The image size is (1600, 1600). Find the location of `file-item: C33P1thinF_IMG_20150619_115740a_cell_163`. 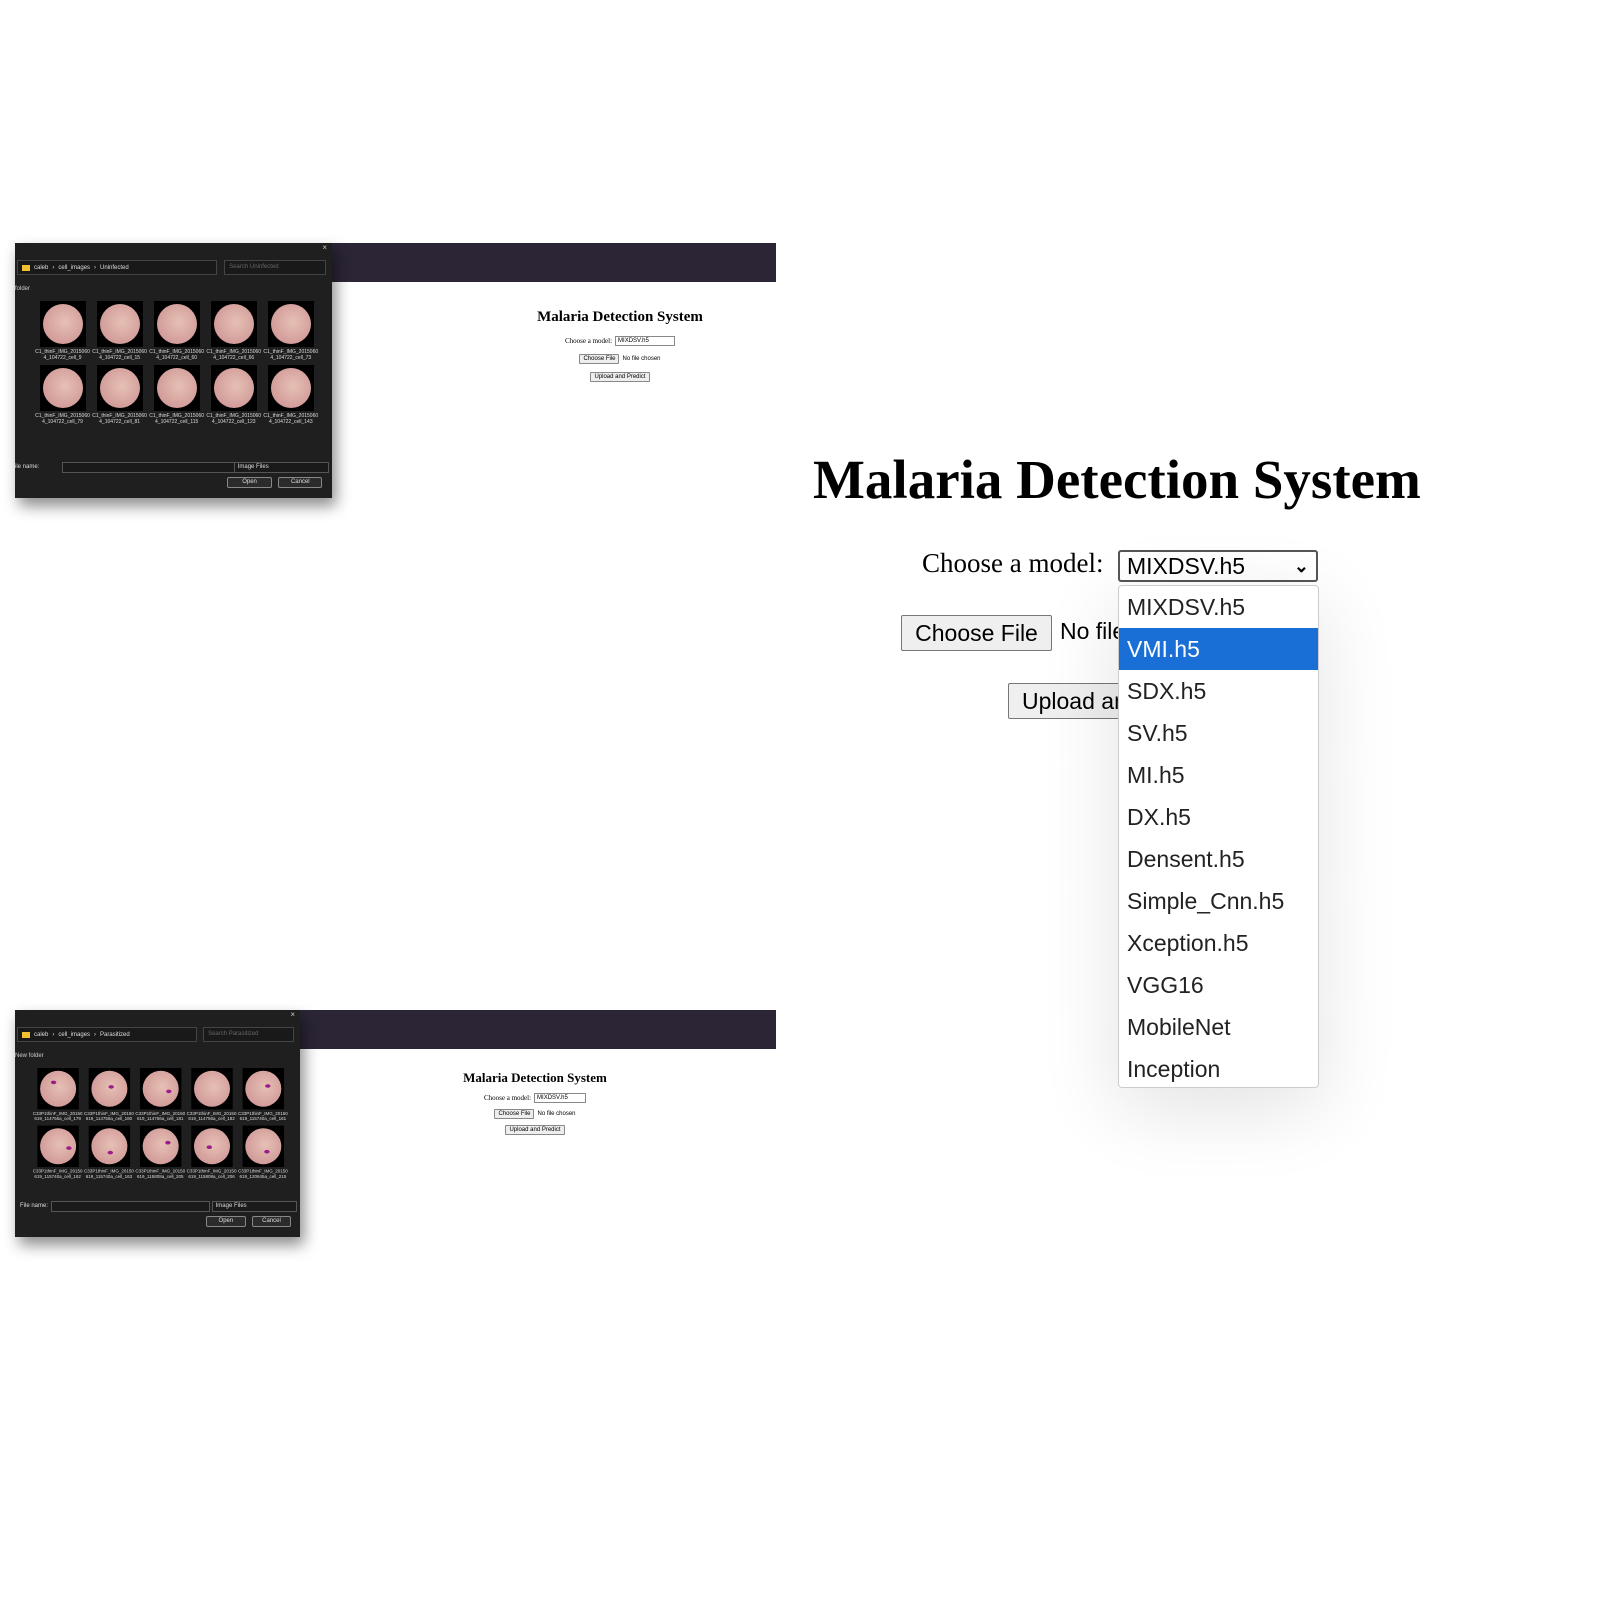

file-item: C33P1thinF_IMG_20150619_115740a_cell_163 is located at coordinates (108, 1152).